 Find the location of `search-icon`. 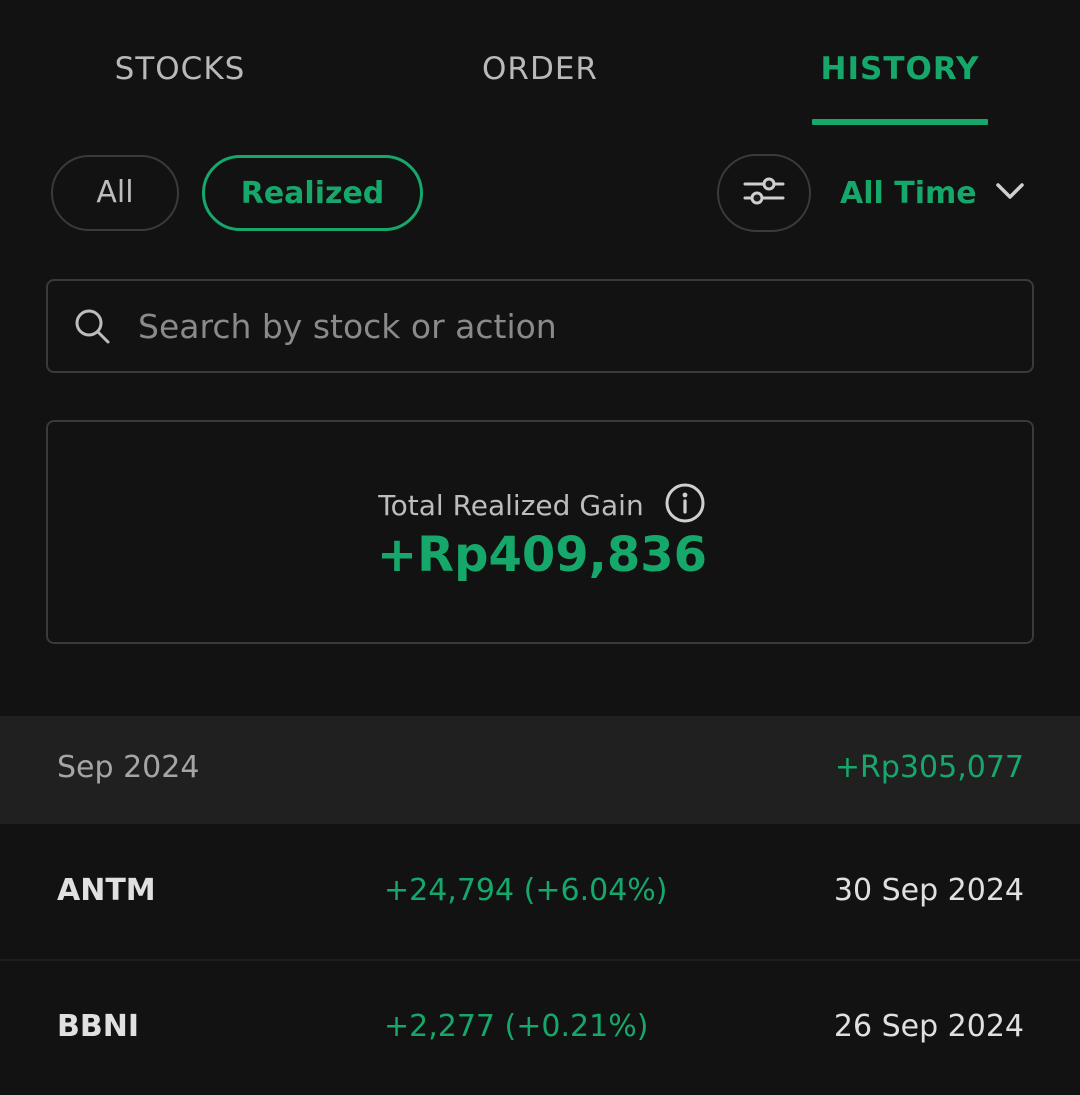

search-icon is located at coordinates (92, 326).